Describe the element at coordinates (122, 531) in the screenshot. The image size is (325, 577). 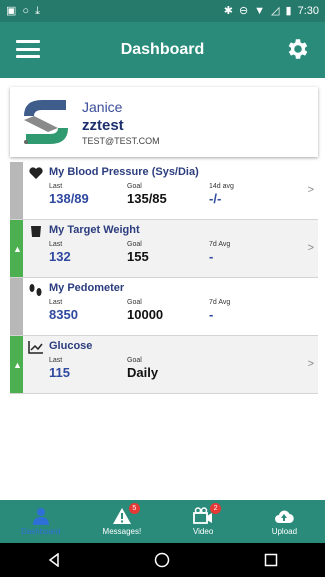
I see `nav-label: Messages!` at that location.